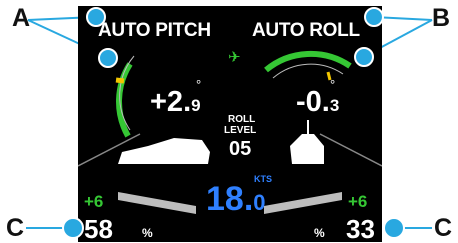 The height and width of the screenshot is (243, 458). Describe the element at coordinates (154, 30) in the screenshot. I see `auto-pitch-title: AUTO PITCH` at that location.